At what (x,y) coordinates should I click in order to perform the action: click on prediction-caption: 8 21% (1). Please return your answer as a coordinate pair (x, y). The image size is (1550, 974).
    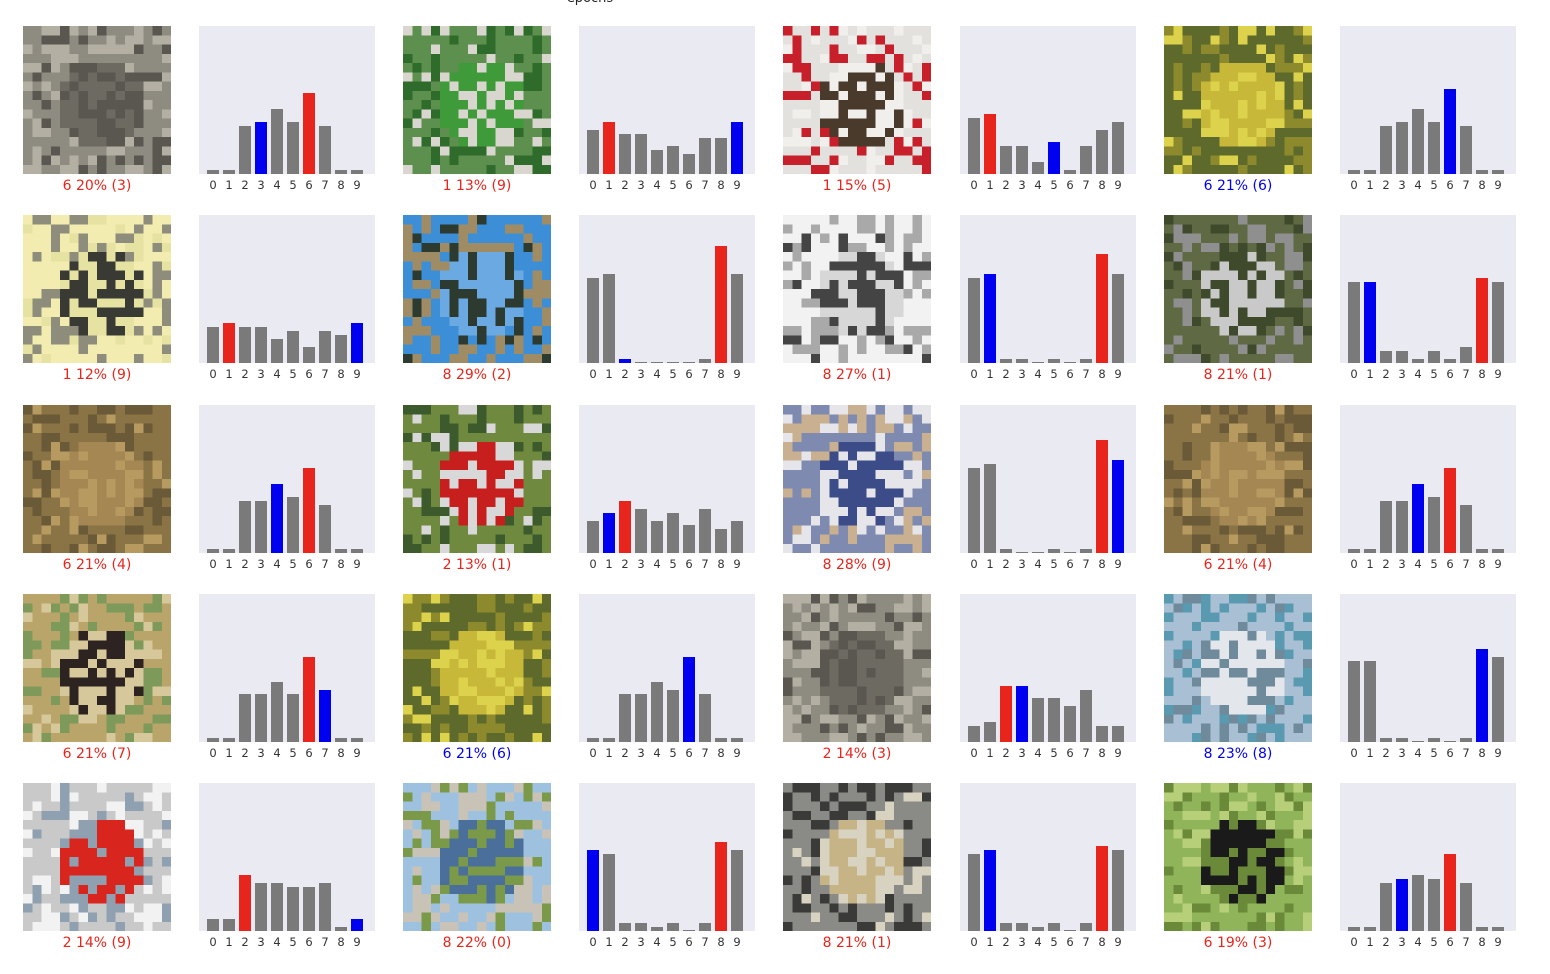
    Looking at the image, I should click on (1238, 375).